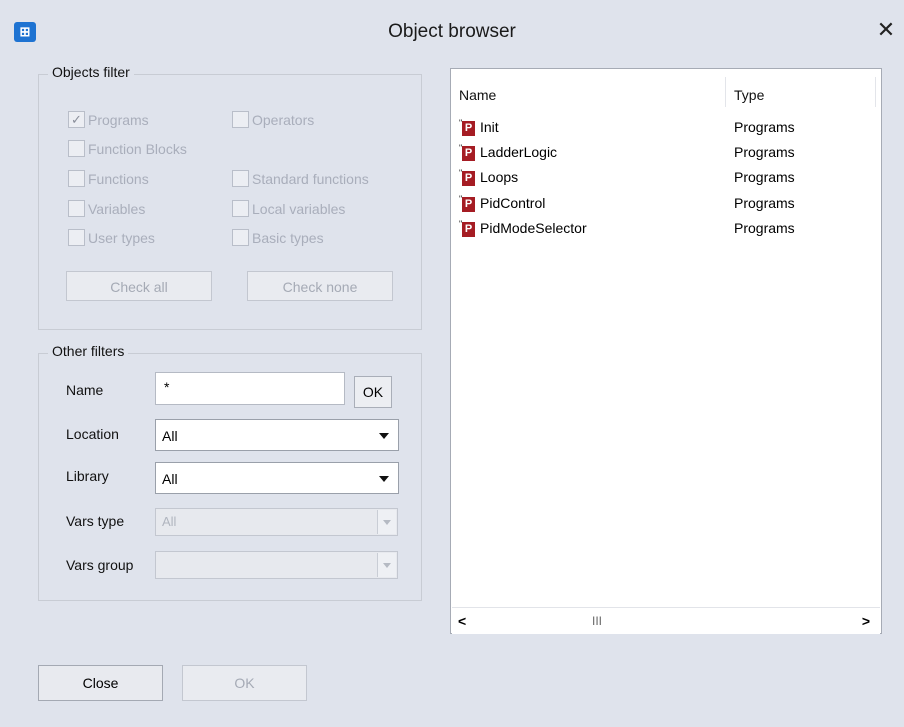 The image size is (904, 727). What do you see at coordinates (85, 390) in the screenshot?
I see `name-label: Name` at bounding box center [85, 390].